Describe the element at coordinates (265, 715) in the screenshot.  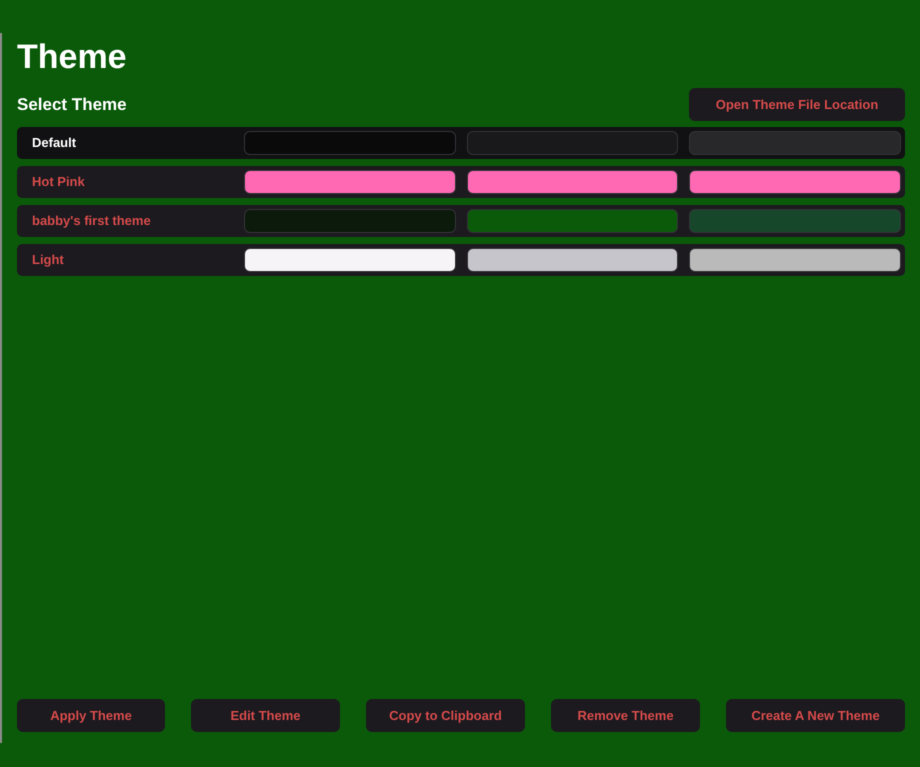
I see `action-button: Edit Theme` at that location.